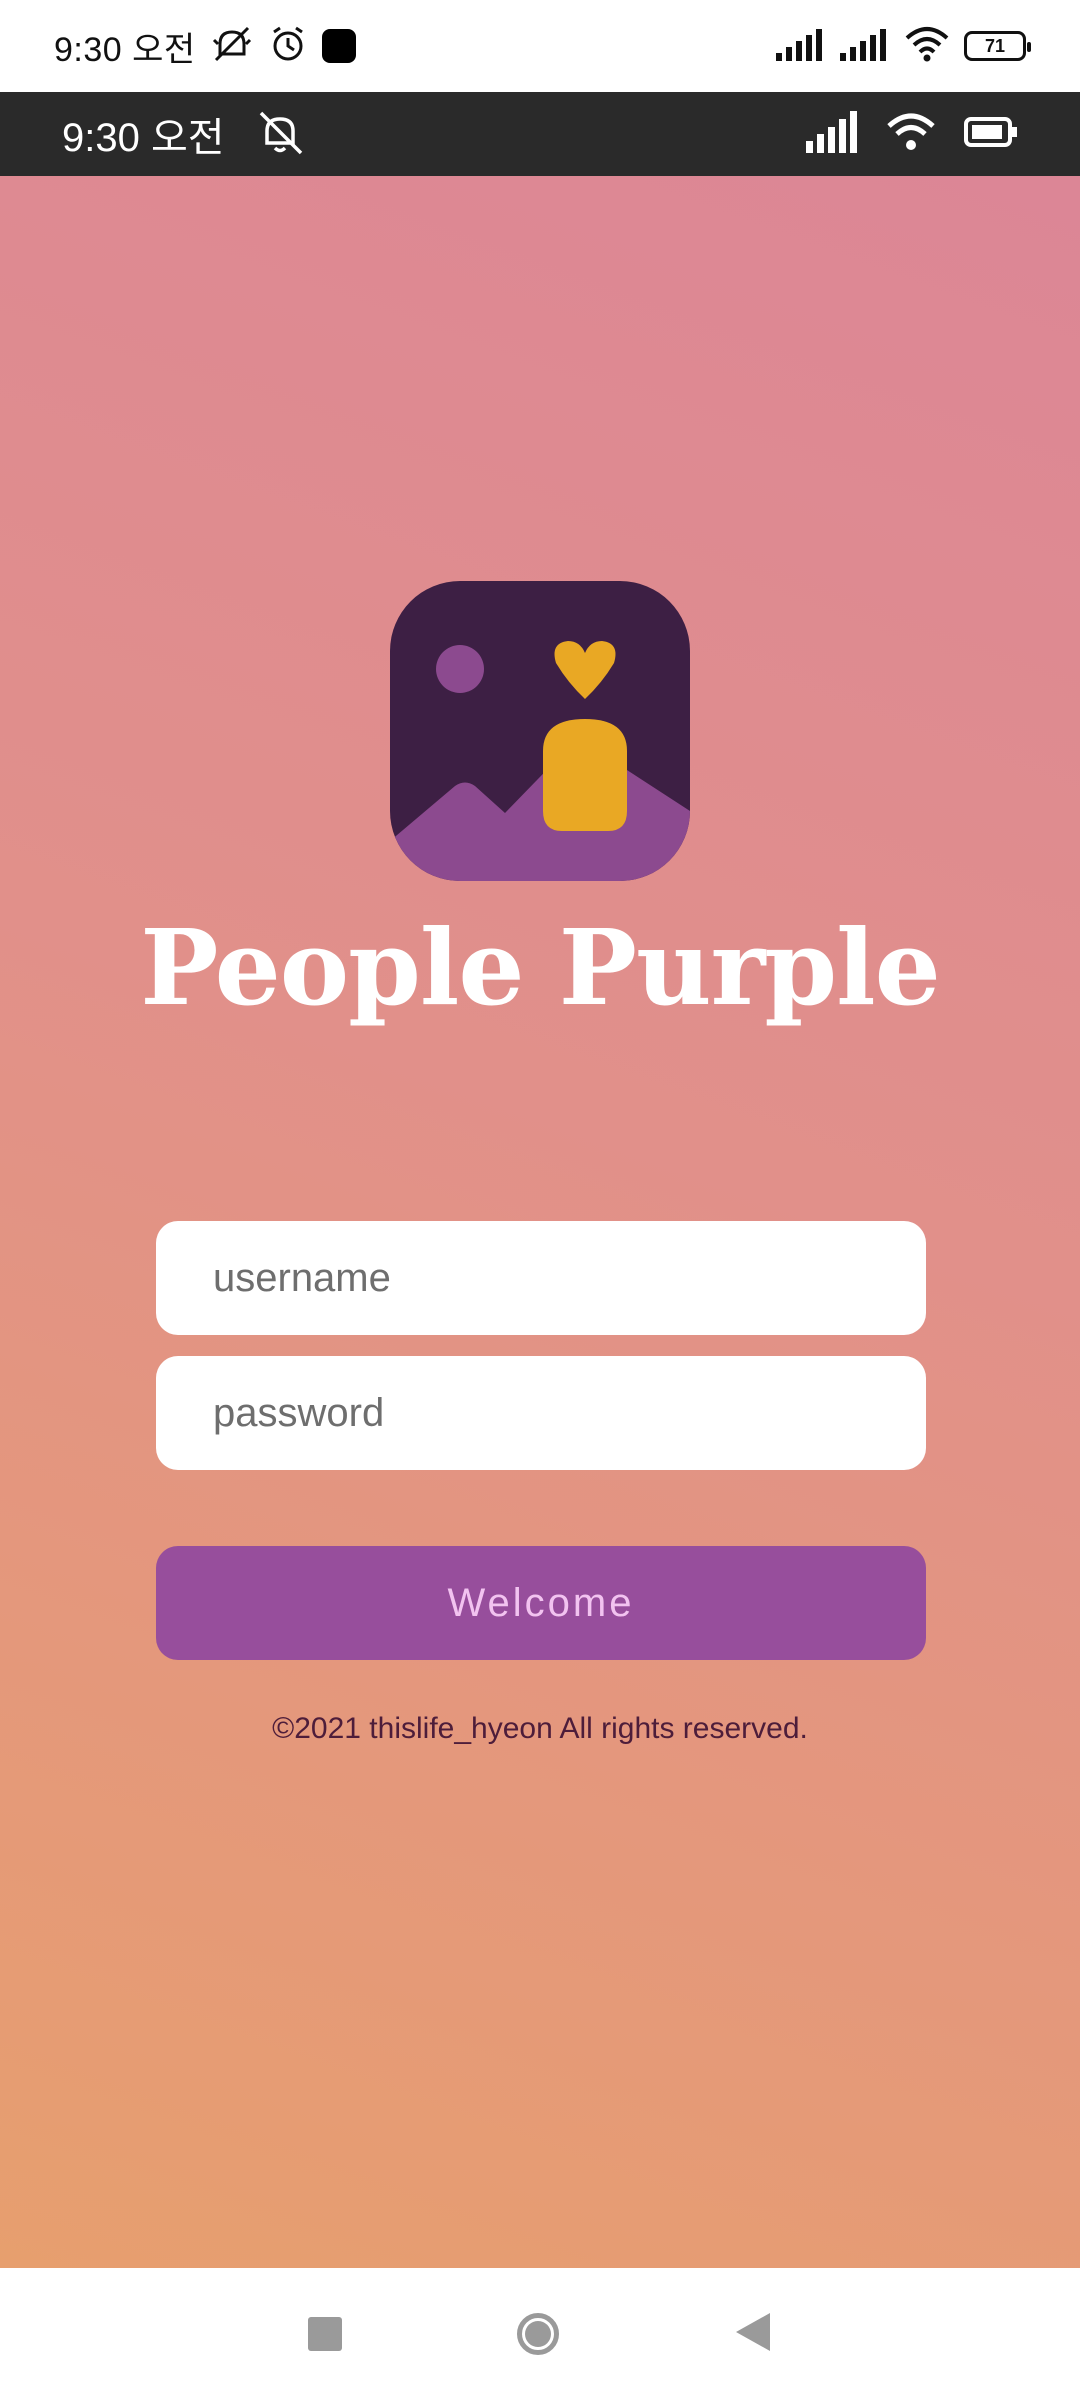 The width and height of the screenshot is (1080, 2400). I want to click on back-icon, so click(753, 2334).